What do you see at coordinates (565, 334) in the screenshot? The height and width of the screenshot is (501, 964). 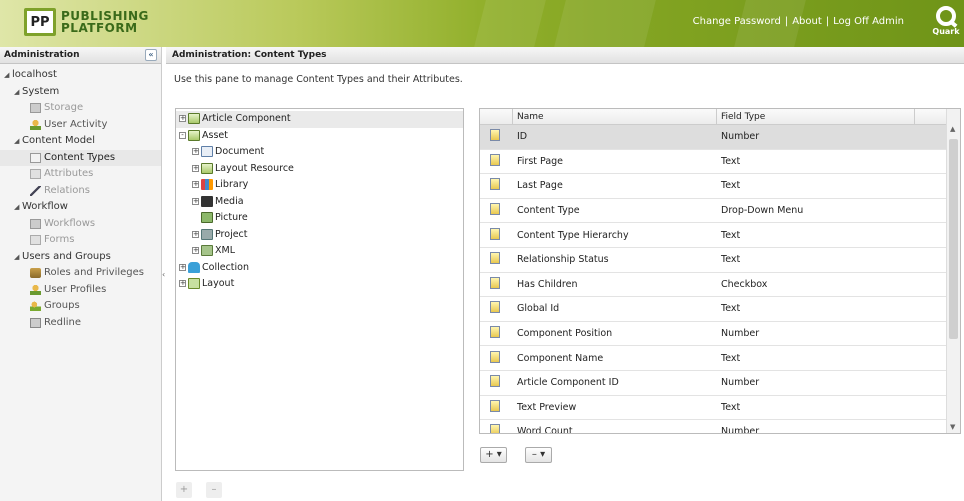 I see `attribute-name-cell: Component Position` at bounding box center [565, 334].